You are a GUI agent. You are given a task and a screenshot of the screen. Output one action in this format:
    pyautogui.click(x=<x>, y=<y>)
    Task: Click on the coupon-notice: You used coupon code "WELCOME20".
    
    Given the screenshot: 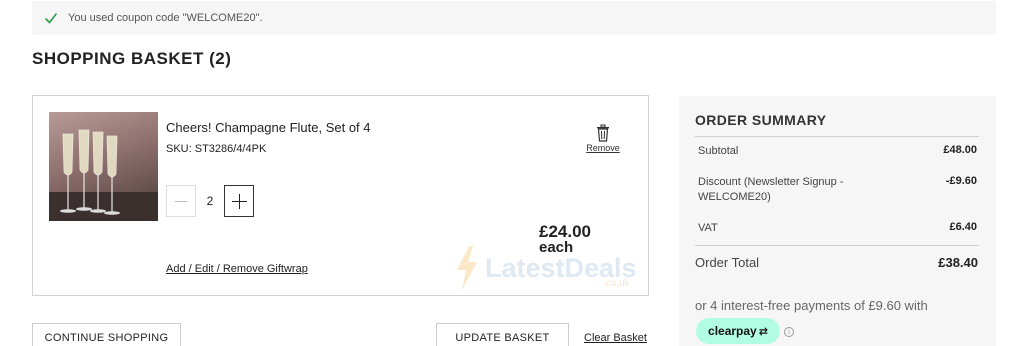 What is the action you would take?
    pyautogui.click(x=514, y=18)
    